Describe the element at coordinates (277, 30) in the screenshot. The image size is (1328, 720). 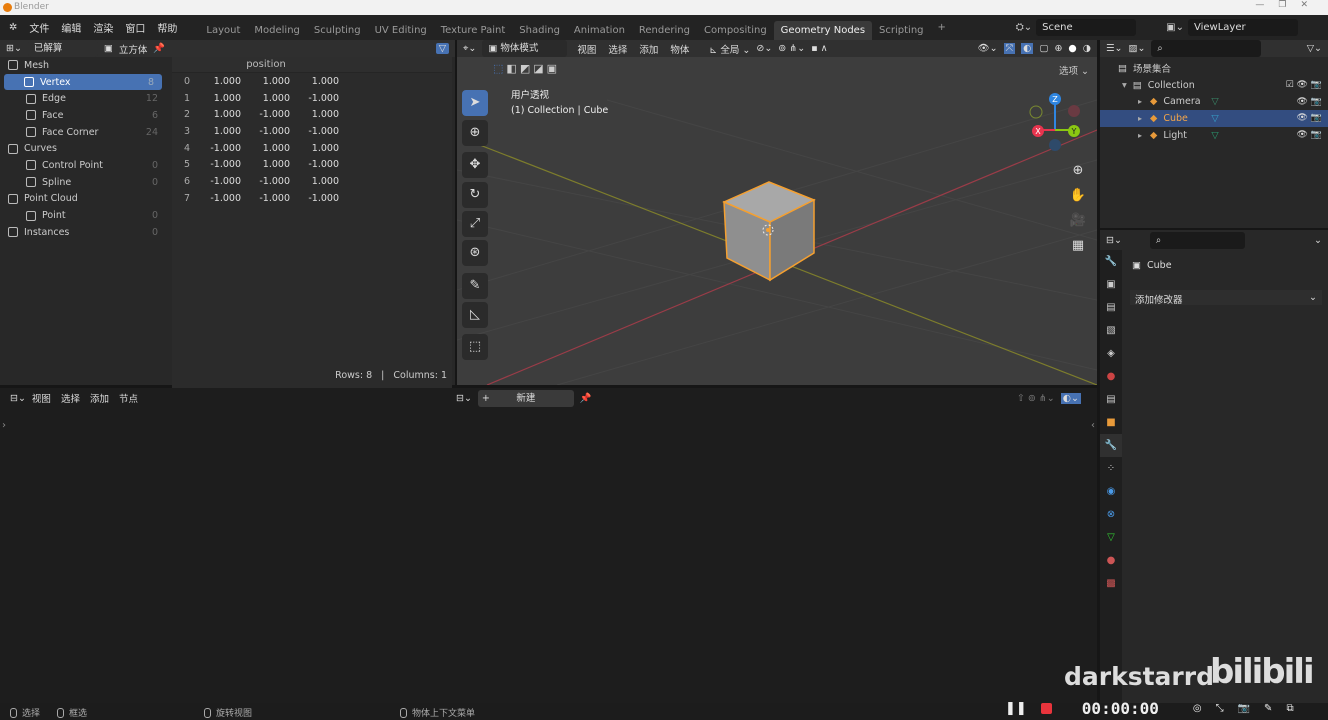
I see `workspace-tab: Modeling` at that location.